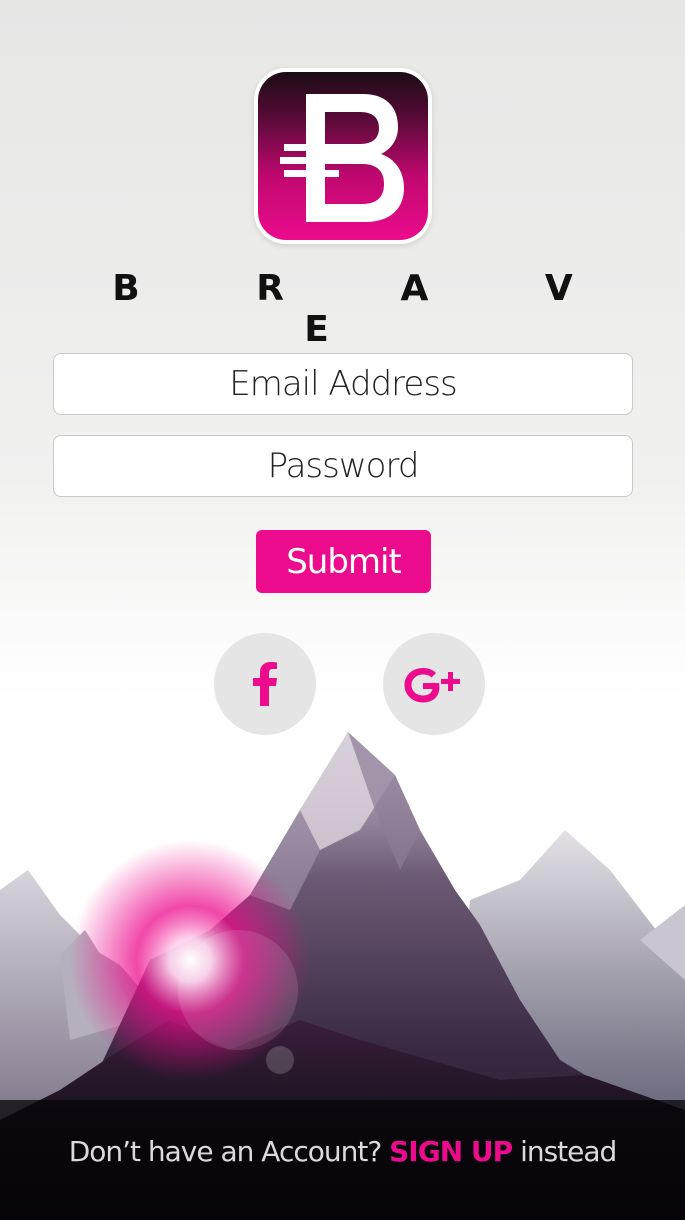 Image resolution: width=685 pixels, height=1220 pixels. I want to click on email-input, so click(343, 384).